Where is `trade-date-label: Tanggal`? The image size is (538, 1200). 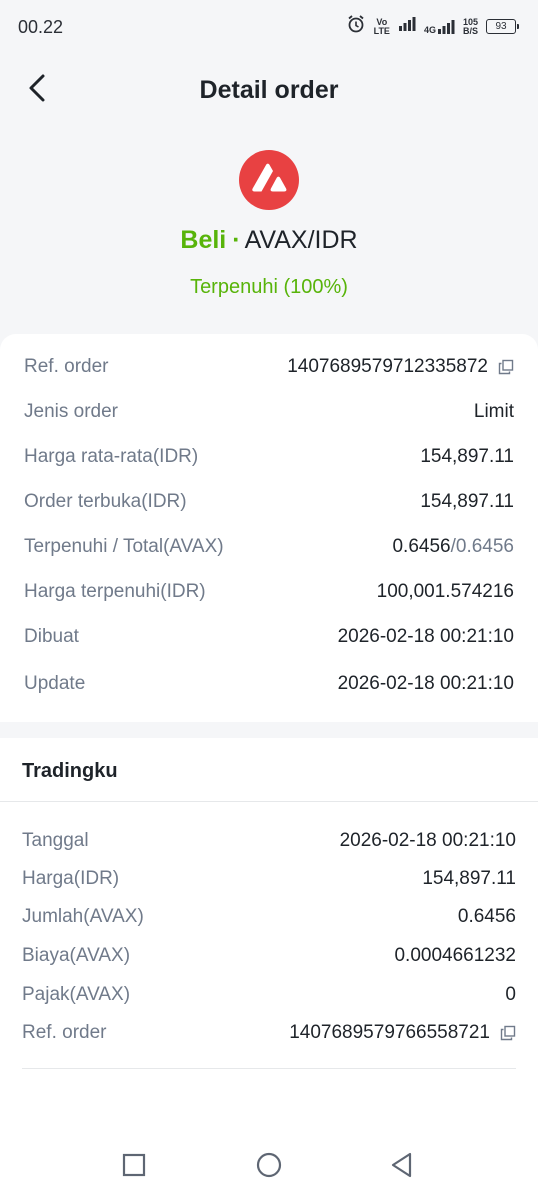 trade-date-label: Tanggal is located at coordinates (55, 840).